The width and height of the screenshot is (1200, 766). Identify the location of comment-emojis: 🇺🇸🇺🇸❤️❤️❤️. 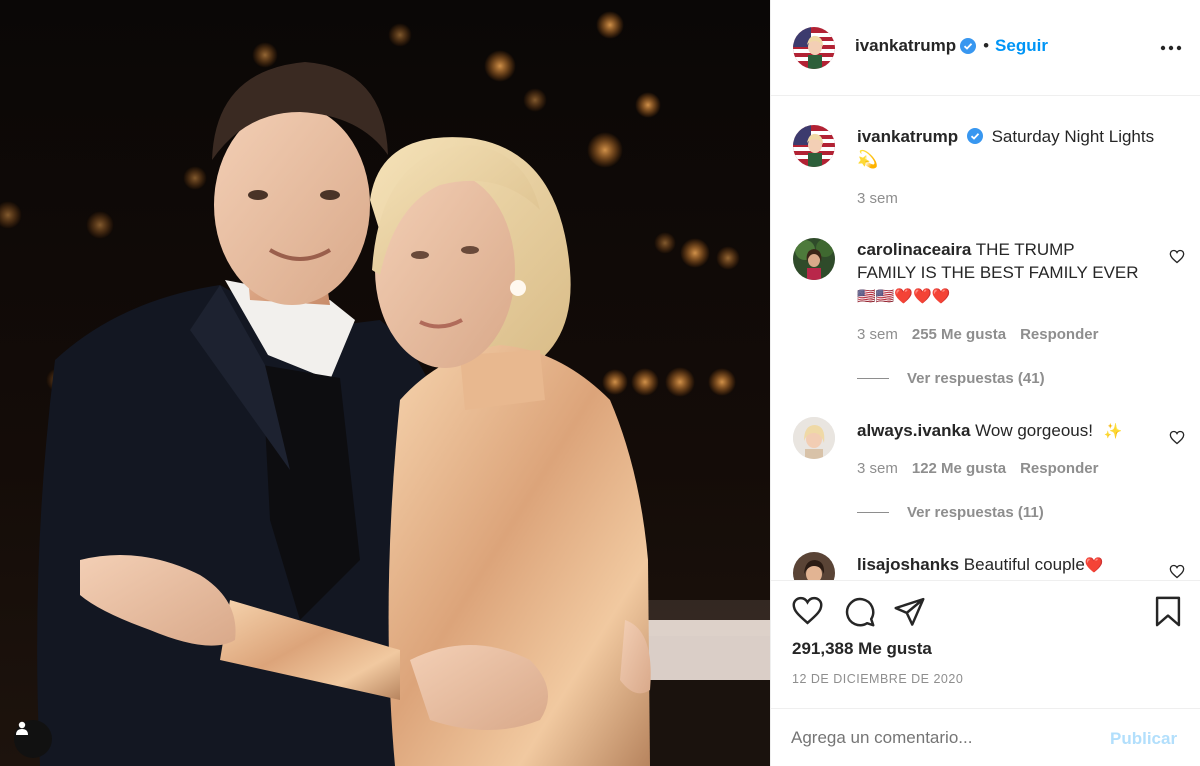
(904, 296).